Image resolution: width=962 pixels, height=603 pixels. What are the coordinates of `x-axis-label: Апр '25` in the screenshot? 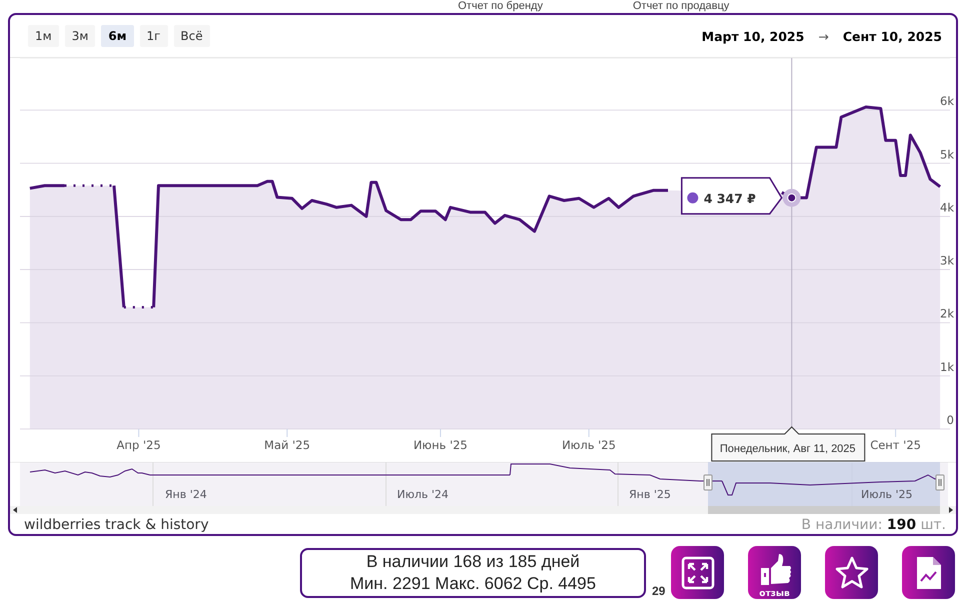 It's located at (138, 445).